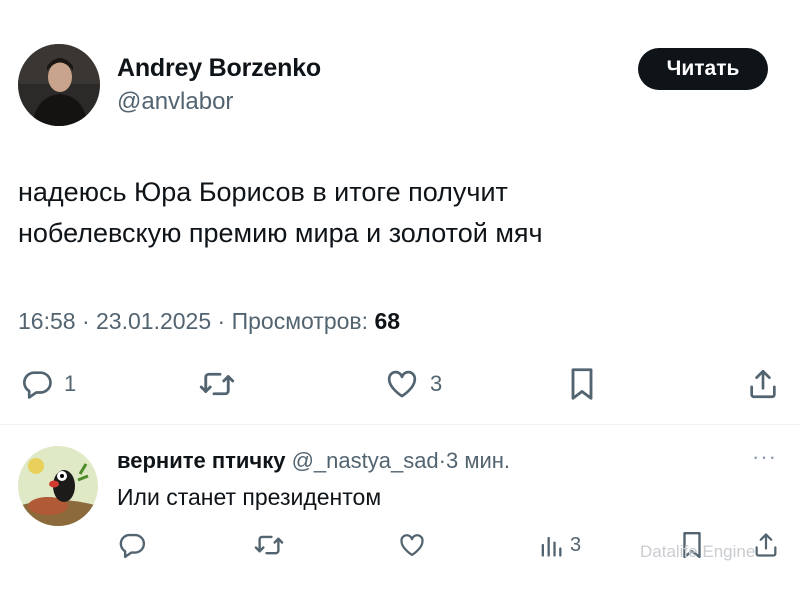 The height and width of the screenshot is (589, 800). What do you see at coordinates (576, 544) in the screenshot?
I see `reply-views-count: 3` at bounding box center [576, 544].